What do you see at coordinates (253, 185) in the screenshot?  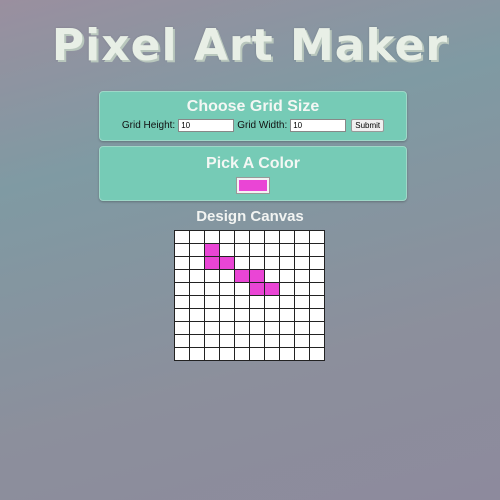 I see `color-picker-swatch` at bounding box center [253, 185].